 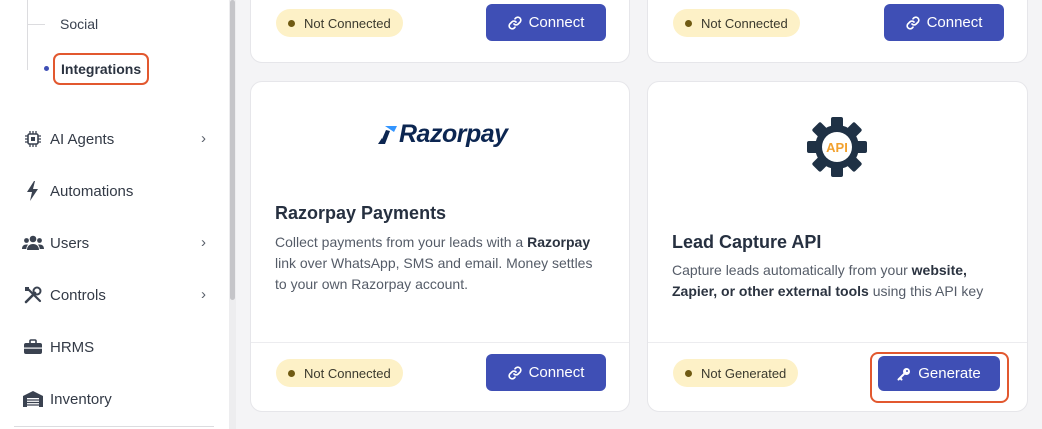 I want to click on sidebar-item-controls: Controls ›, so click(x=117, y=295).